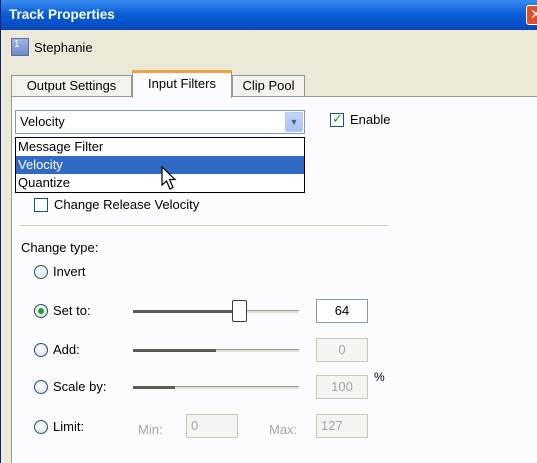  I want to click on limit-label: Limit:, so click(69, 426).